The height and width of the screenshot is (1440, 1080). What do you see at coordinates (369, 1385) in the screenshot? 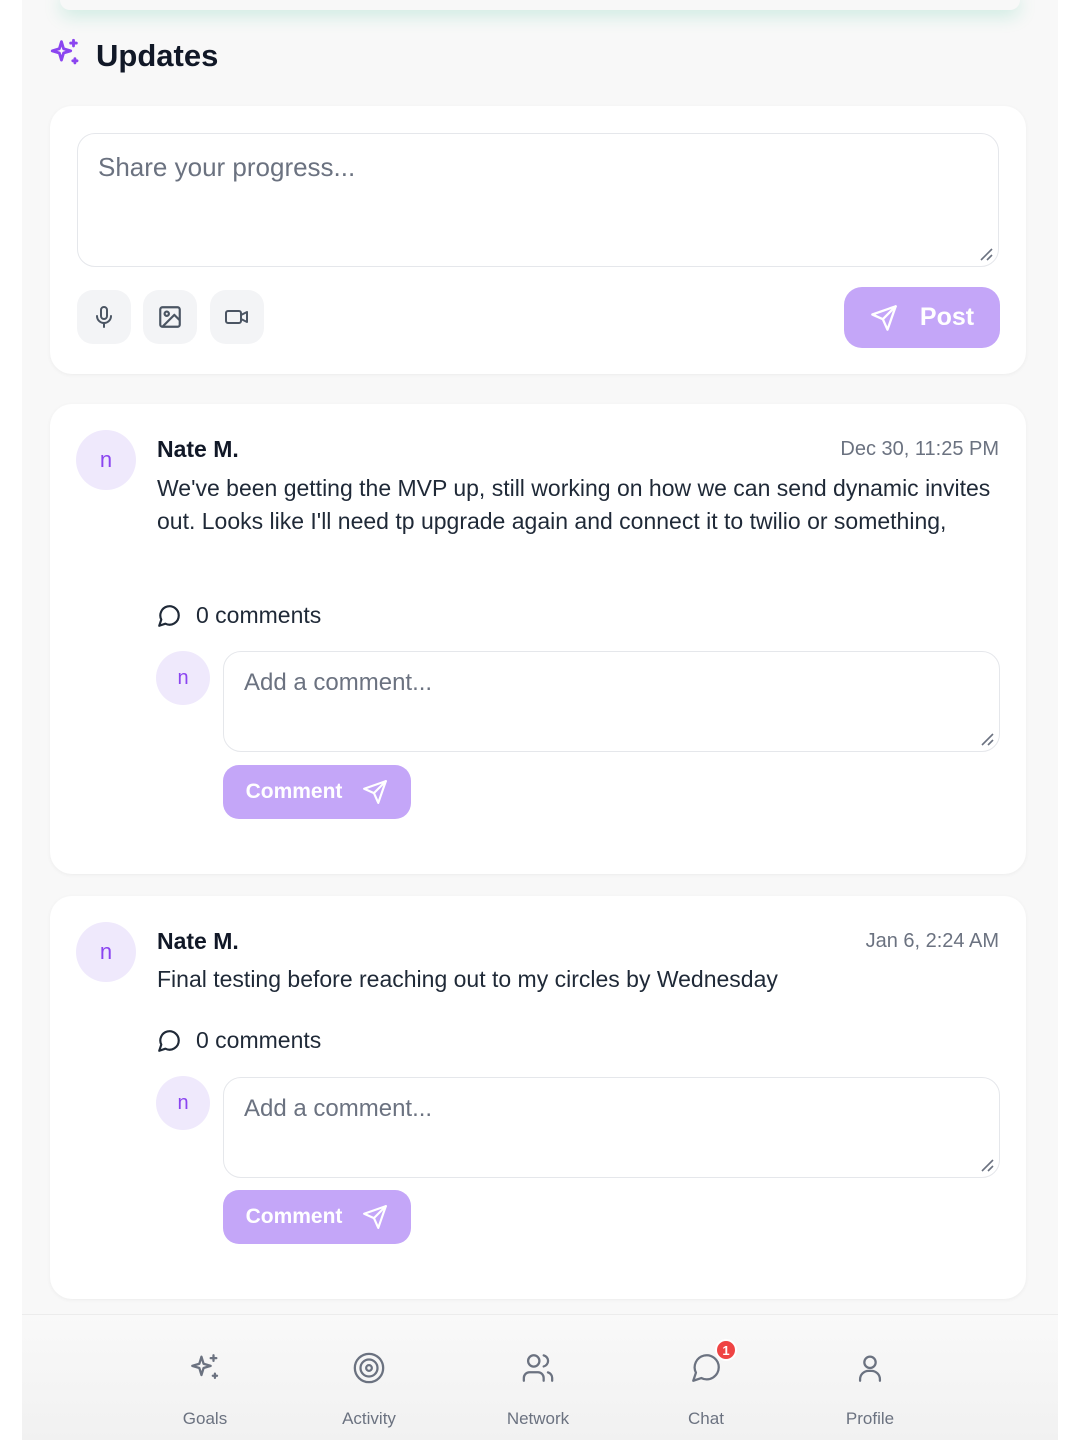
I see `nav-item-activity: Activity` at bounding box center [369, 1385].